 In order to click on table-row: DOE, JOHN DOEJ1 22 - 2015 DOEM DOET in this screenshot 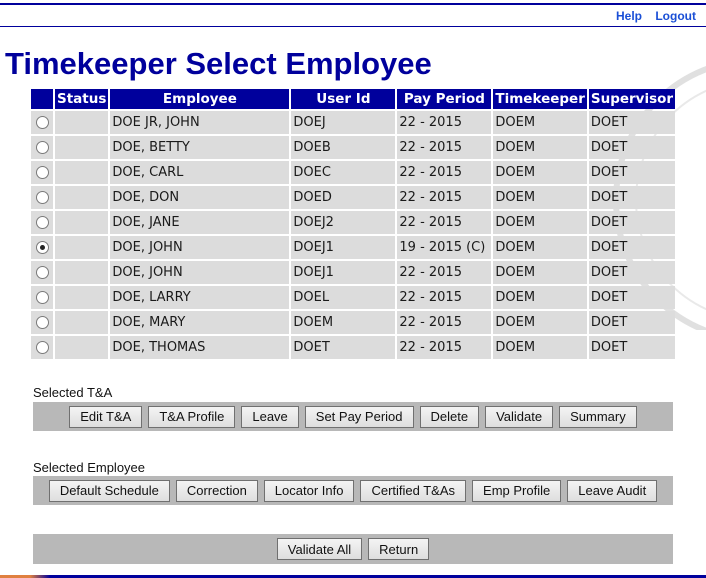, I will do `click(353, 272)`.